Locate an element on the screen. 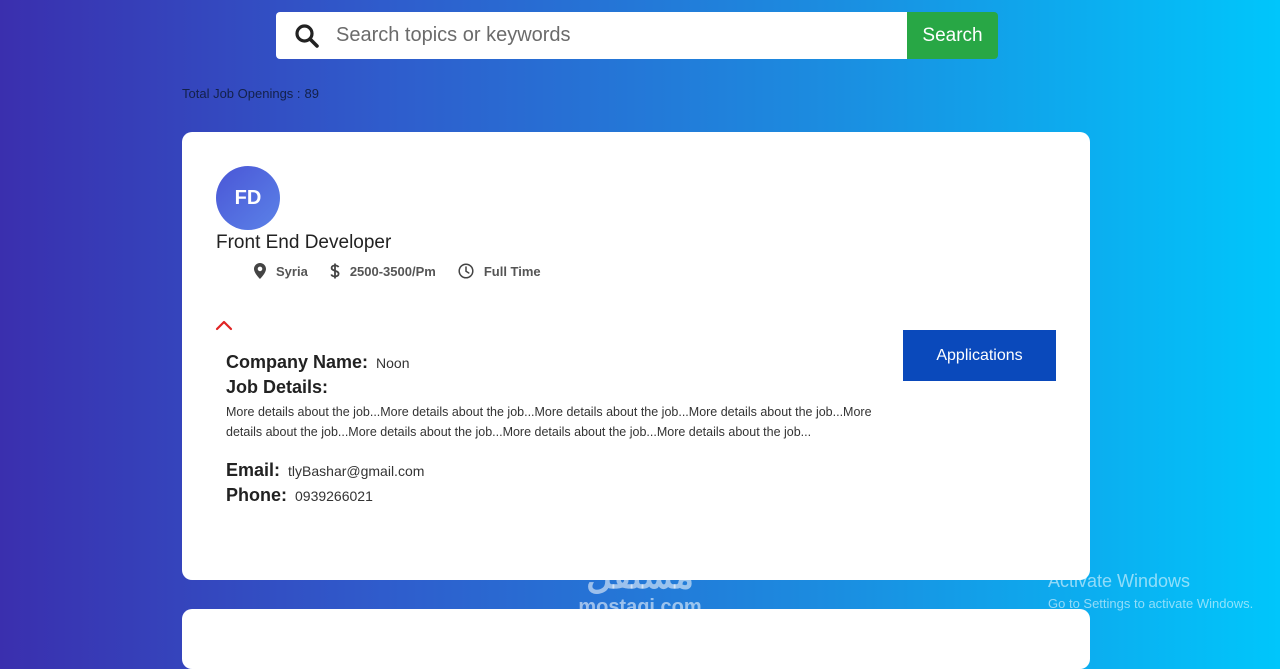 The width and height of the screenshot is (1280, 669). activate-subtitle: Go to Settings to activate Windows. is located at coordinates (1151, 603).